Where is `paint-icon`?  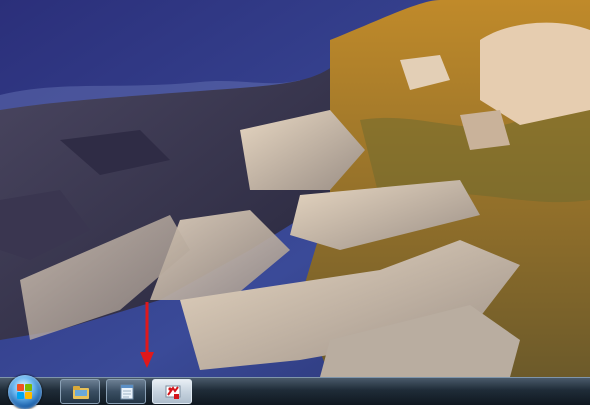
paint-icon is located at coordinates (173, 392).